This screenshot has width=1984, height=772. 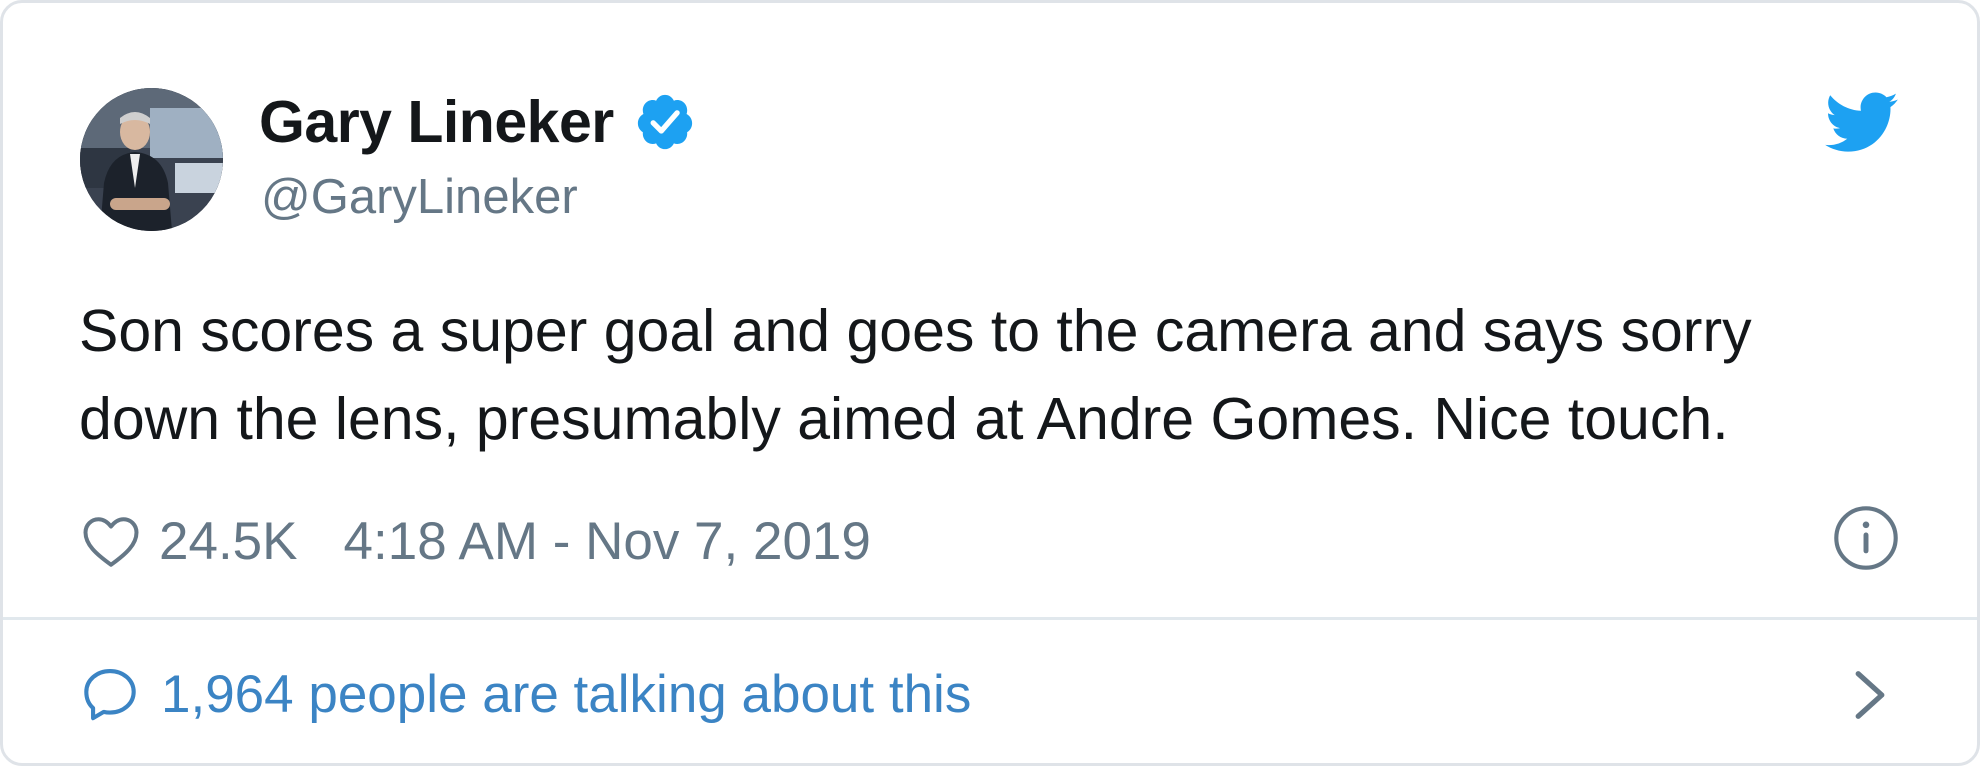 I want to click on conversation-link: 1,964 people are talking about this, so click(x=526, y=694).